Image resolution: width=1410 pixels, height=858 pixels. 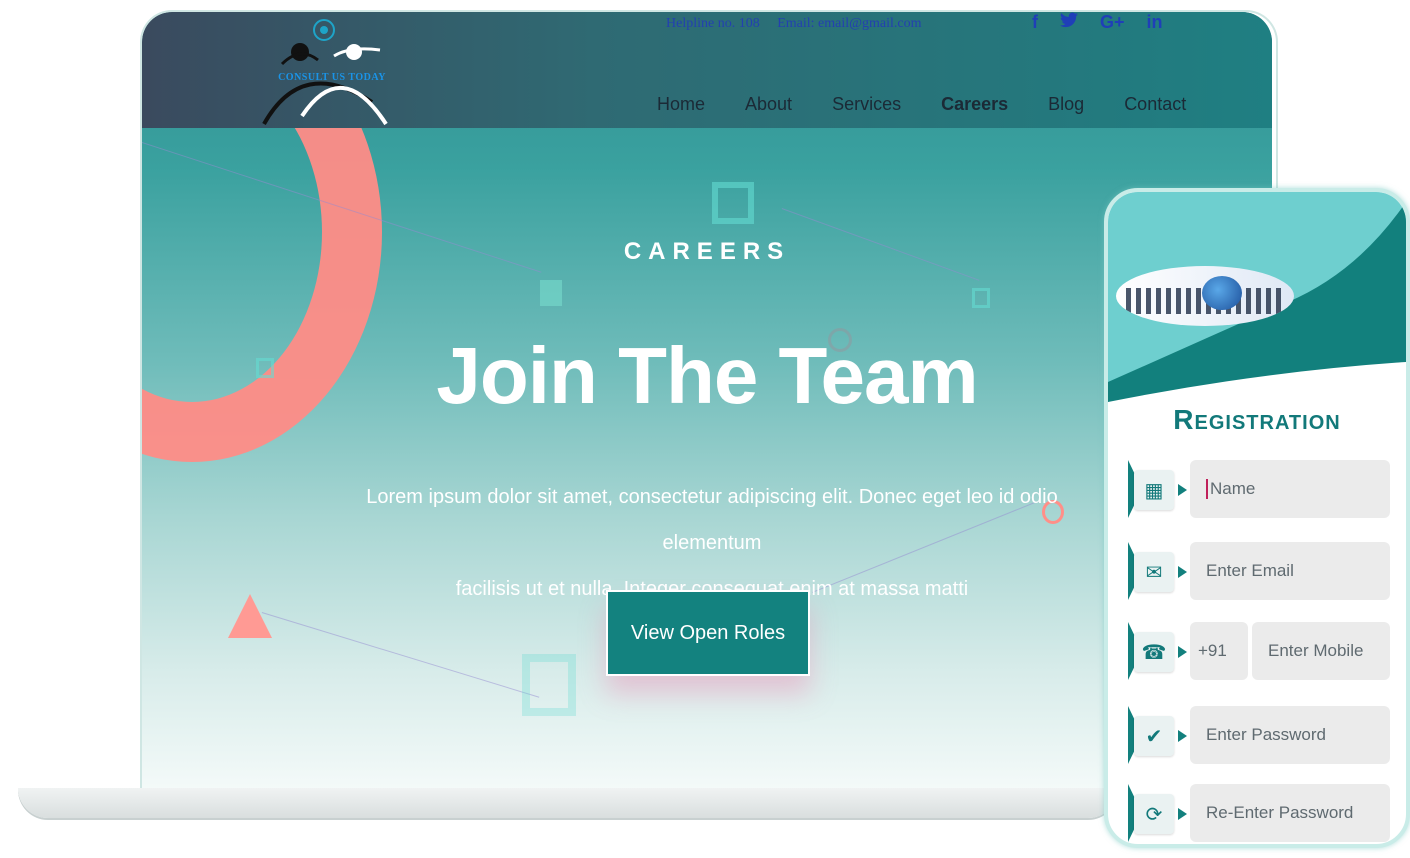 What do you see at coordinates (1257, 419) in the screenshot?
I see `registration-title: Registration` at bounding box center [1257, 419].